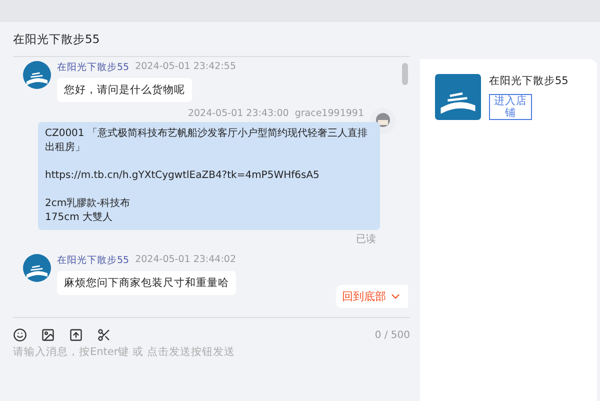 Image resolution: width=600 pixels, height=401 pixels. What do you see at coordinates (20, 335) in the screenshot?
I see `emoji-icon` at bounding box center [20, 335].